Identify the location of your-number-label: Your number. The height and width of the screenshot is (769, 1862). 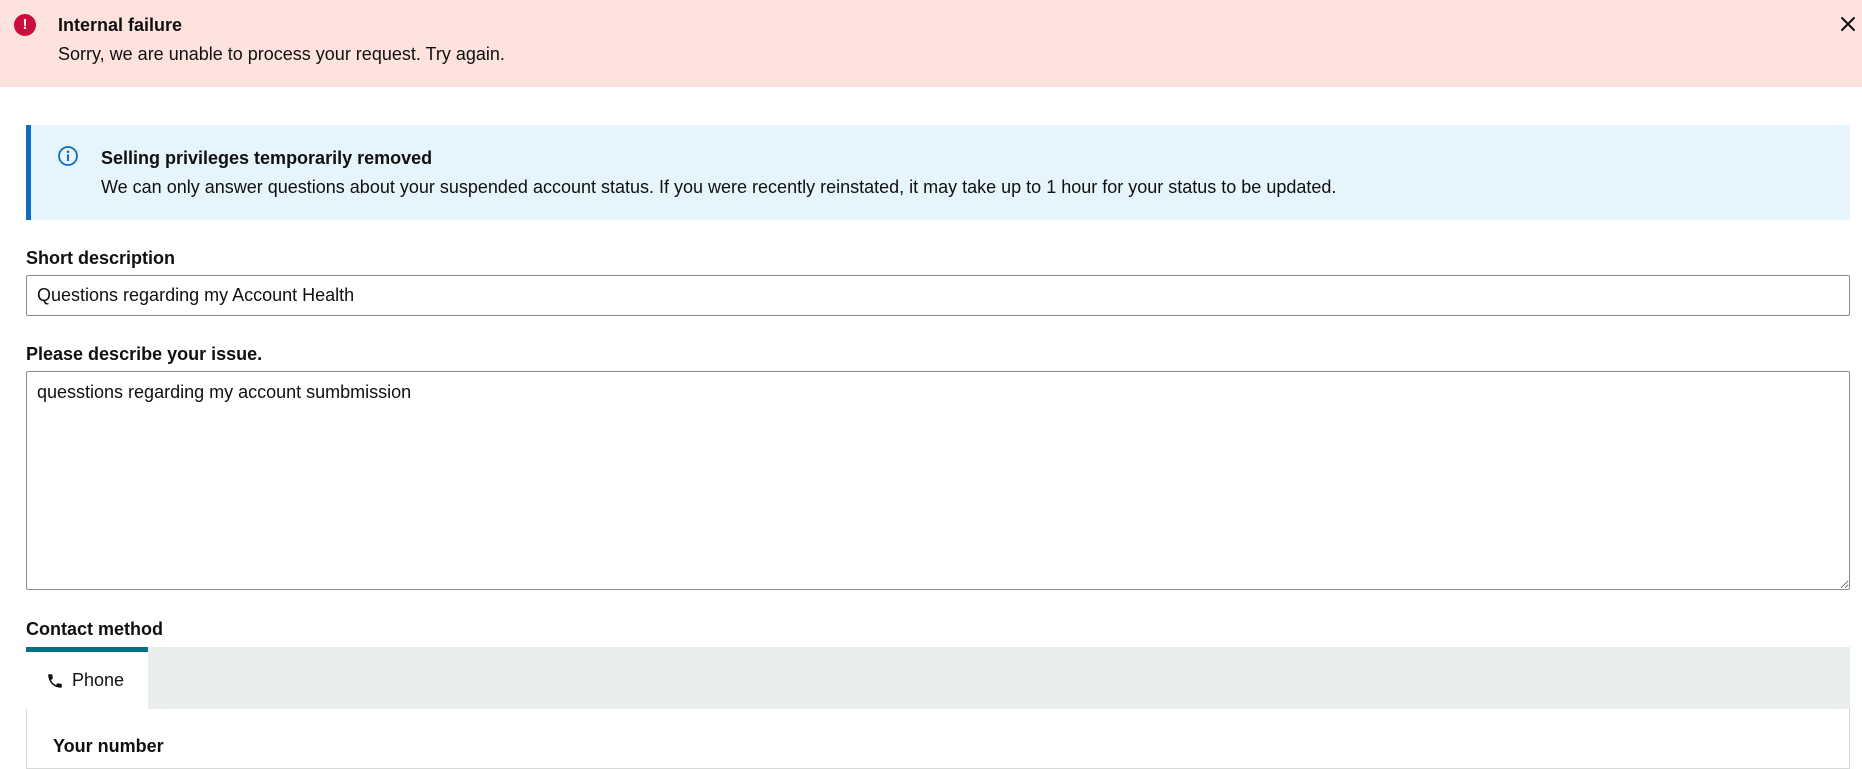
(108, 746).